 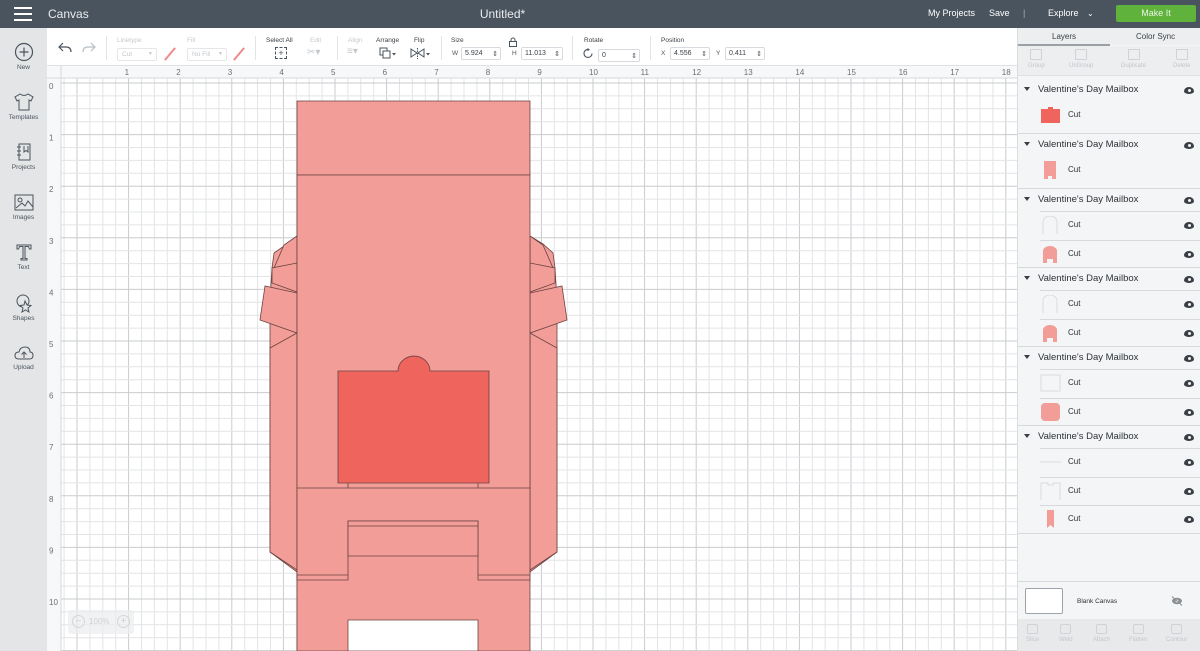 I want to click on scissors-icon: ✂▾, so click(x=313, y=52).